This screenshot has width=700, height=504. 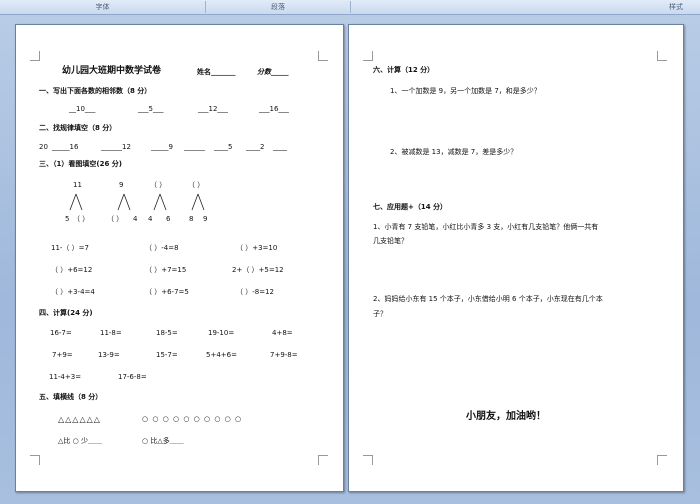 I want to click on sequence-item: 20, so click(x=43, y=147).